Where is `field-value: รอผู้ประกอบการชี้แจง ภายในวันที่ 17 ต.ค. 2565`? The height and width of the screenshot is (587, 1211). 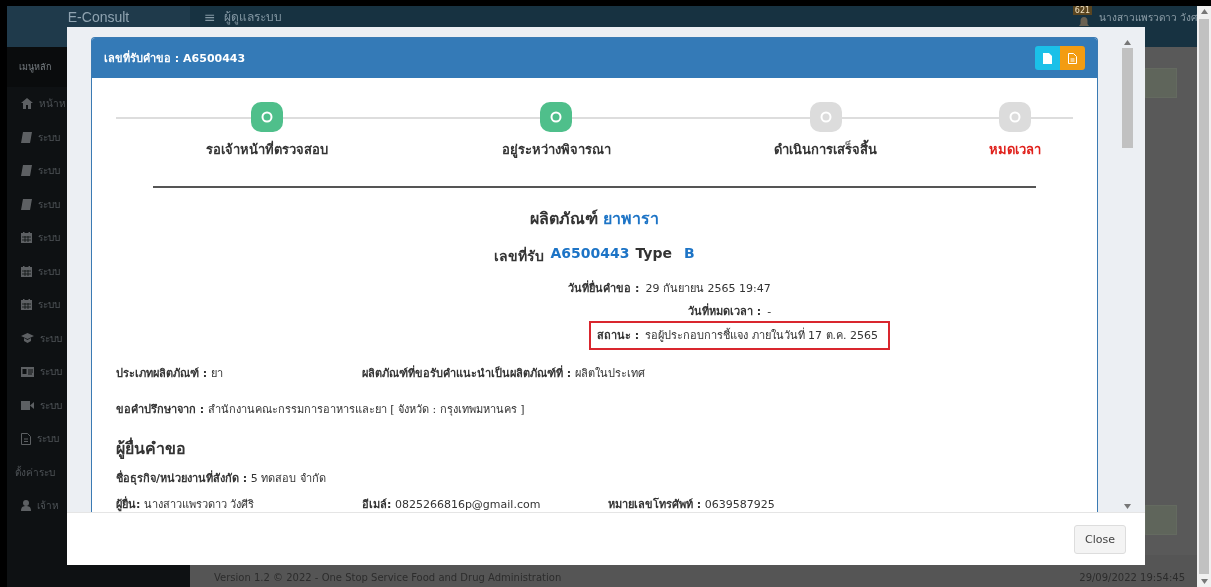
field-value: รอผู้ประกอบการชี้แจง ภายในวันที่ 17 ต.ค. 2565 is located at coordinates (762, 335).